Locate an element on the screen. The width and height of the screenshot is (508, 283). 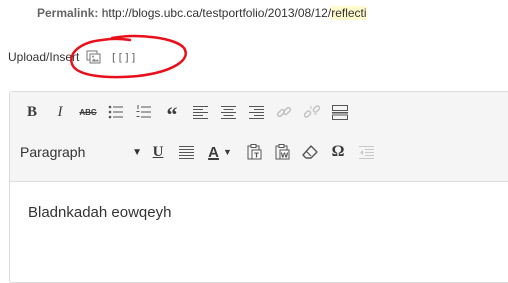
clear-formatting-button is located at coordinates (310, 152).